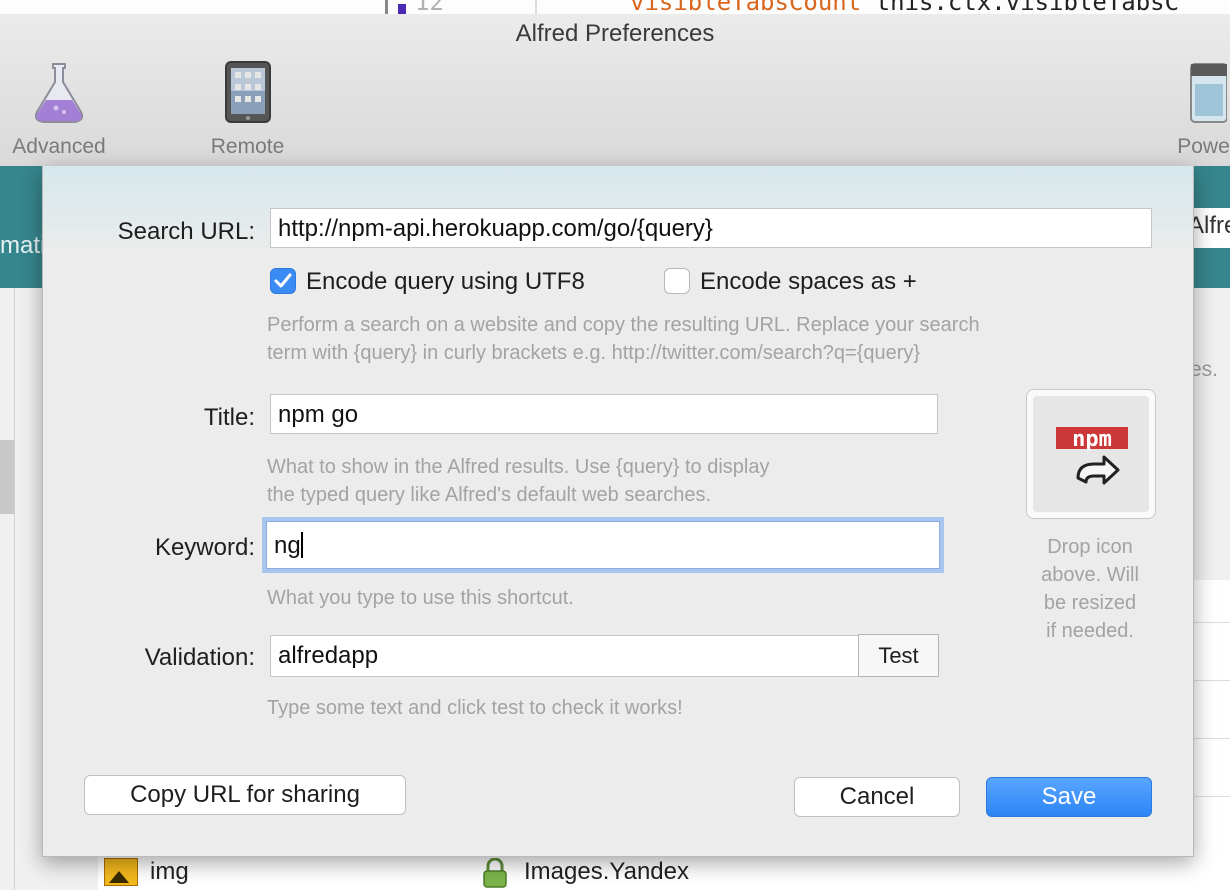 Image resolution: width=1230 pixels, height=890 pixels. I want to click on table-row: img Images.Yandex, so click(664, 872).